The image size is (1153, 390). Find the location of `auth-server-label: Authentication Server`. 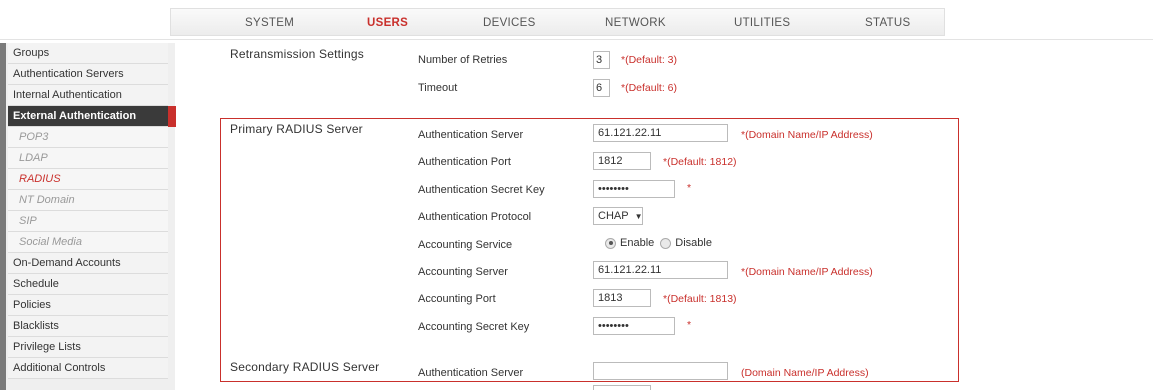

auth-server-label: Authentication Server is located at coordinates (471, 135).